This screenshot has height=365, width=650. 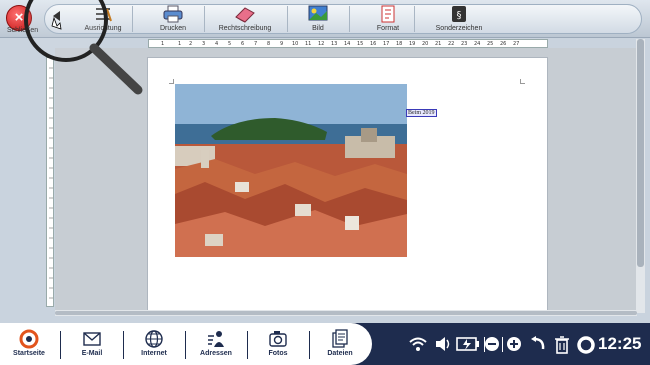 I want to click on ruler-number: 14, so click(x=347, y=44).